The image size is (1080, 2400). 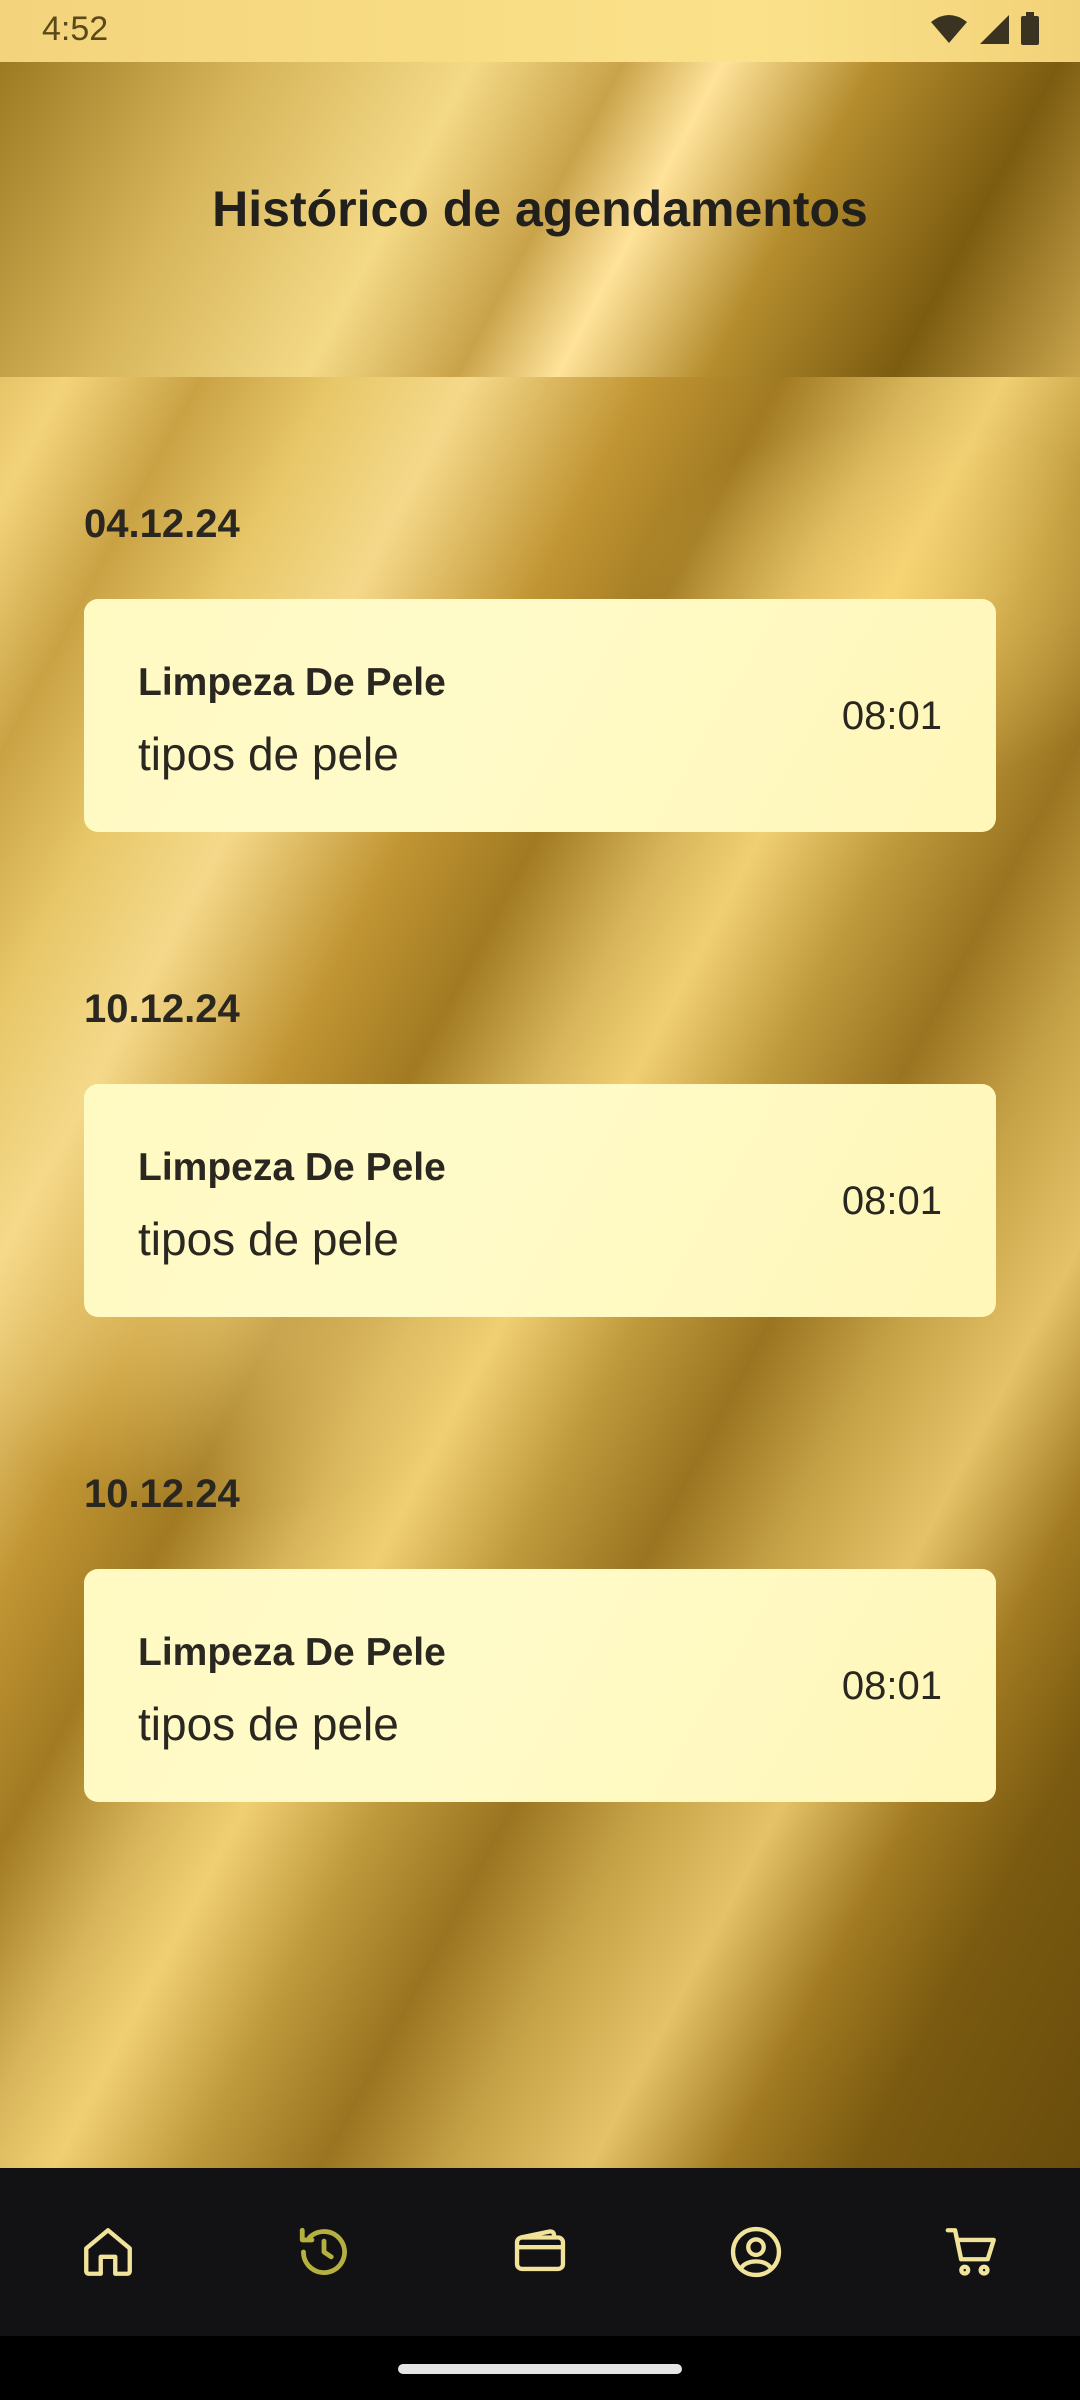 I want to click on history-icon, so click(x=323, y=2251).